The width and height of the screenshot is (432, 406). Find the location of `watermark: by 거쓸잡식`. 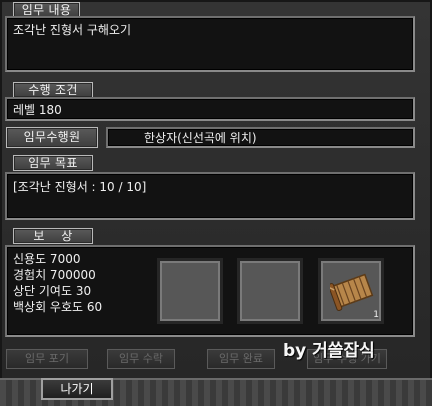

watermark: by 거쓸잡식 is located at coordinates (329, 351).